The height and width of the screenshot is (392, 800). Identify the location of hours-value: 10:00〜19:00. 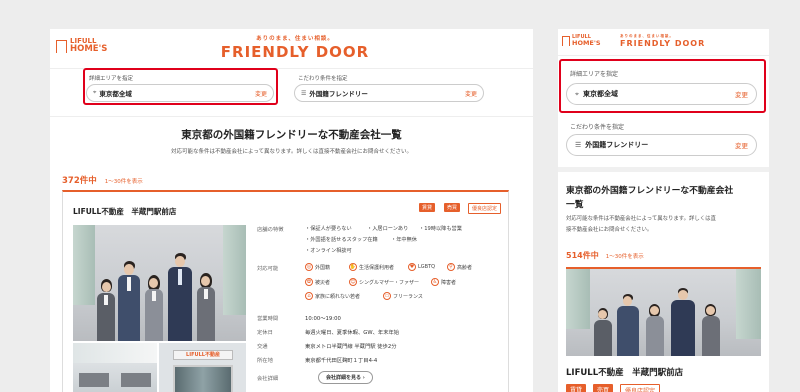
(323, 319).